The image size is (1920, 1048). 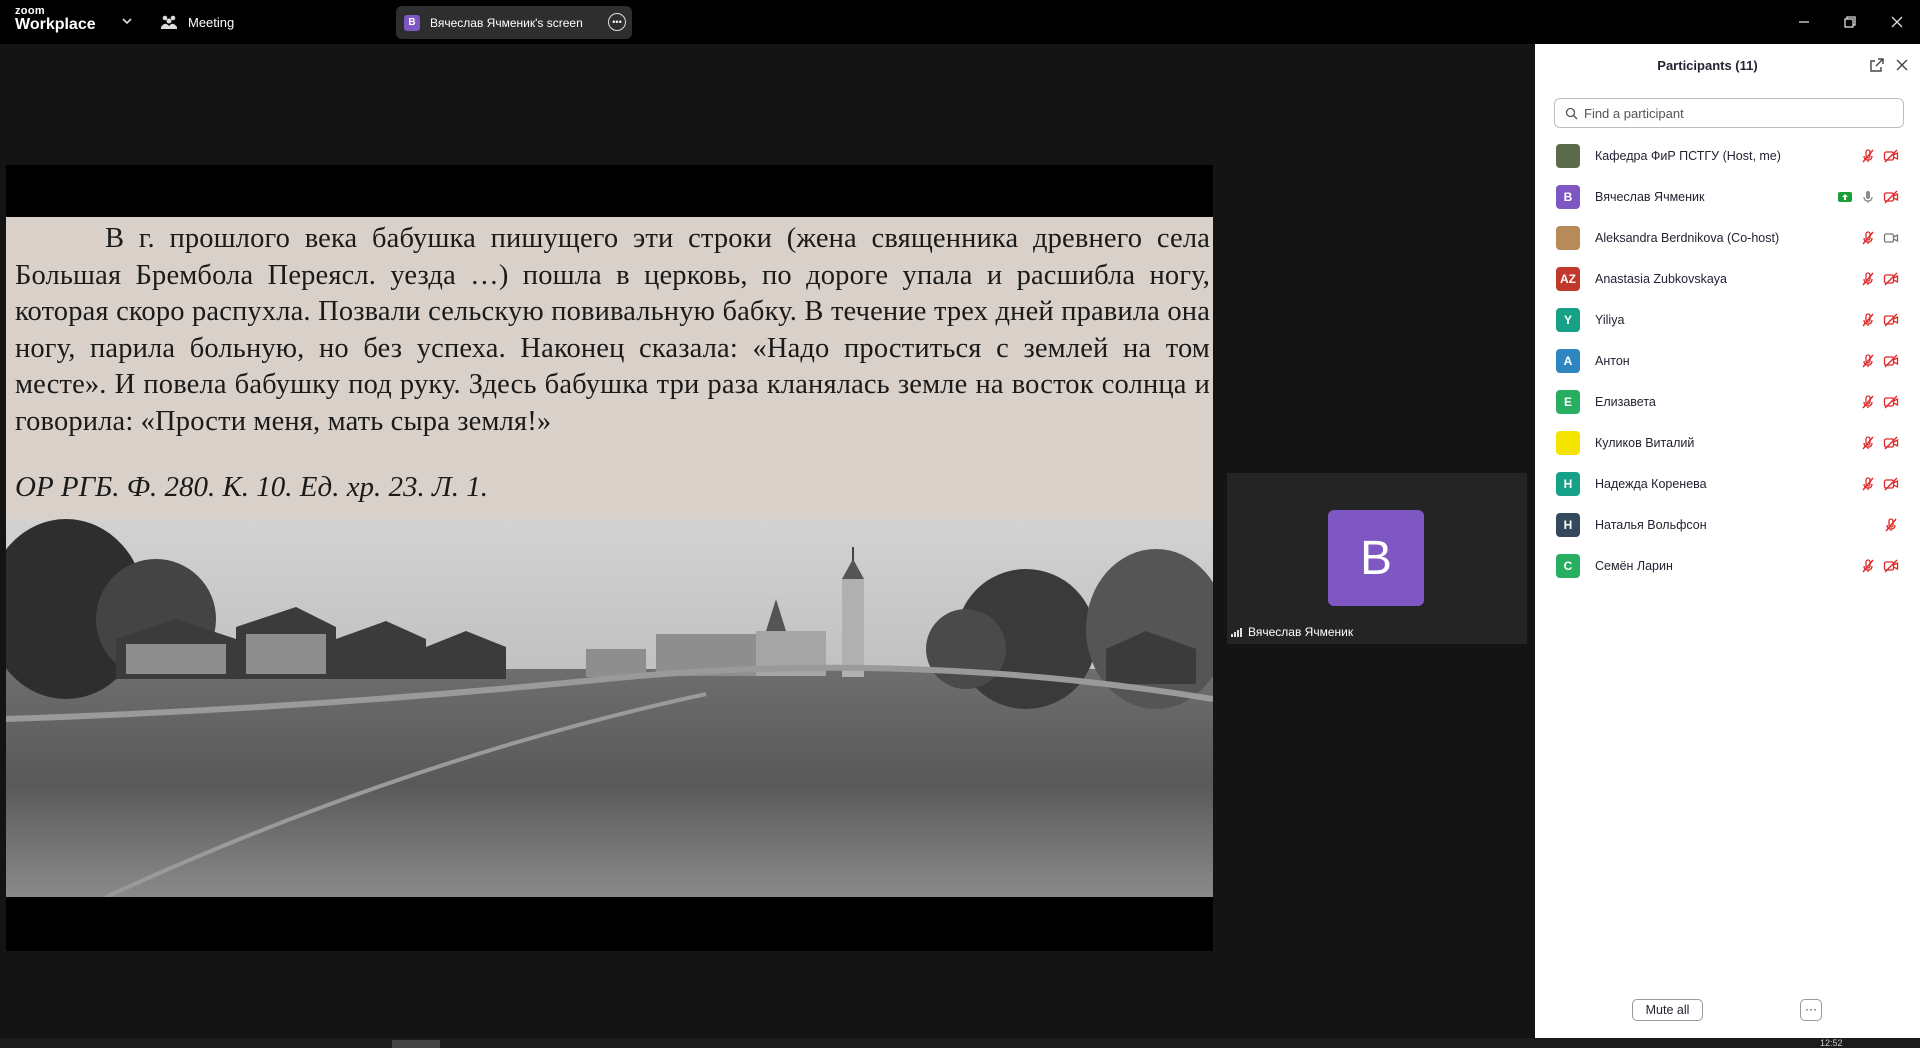 I want to click on mute-all-button: Mute all, so click(x=1667, y=1010).